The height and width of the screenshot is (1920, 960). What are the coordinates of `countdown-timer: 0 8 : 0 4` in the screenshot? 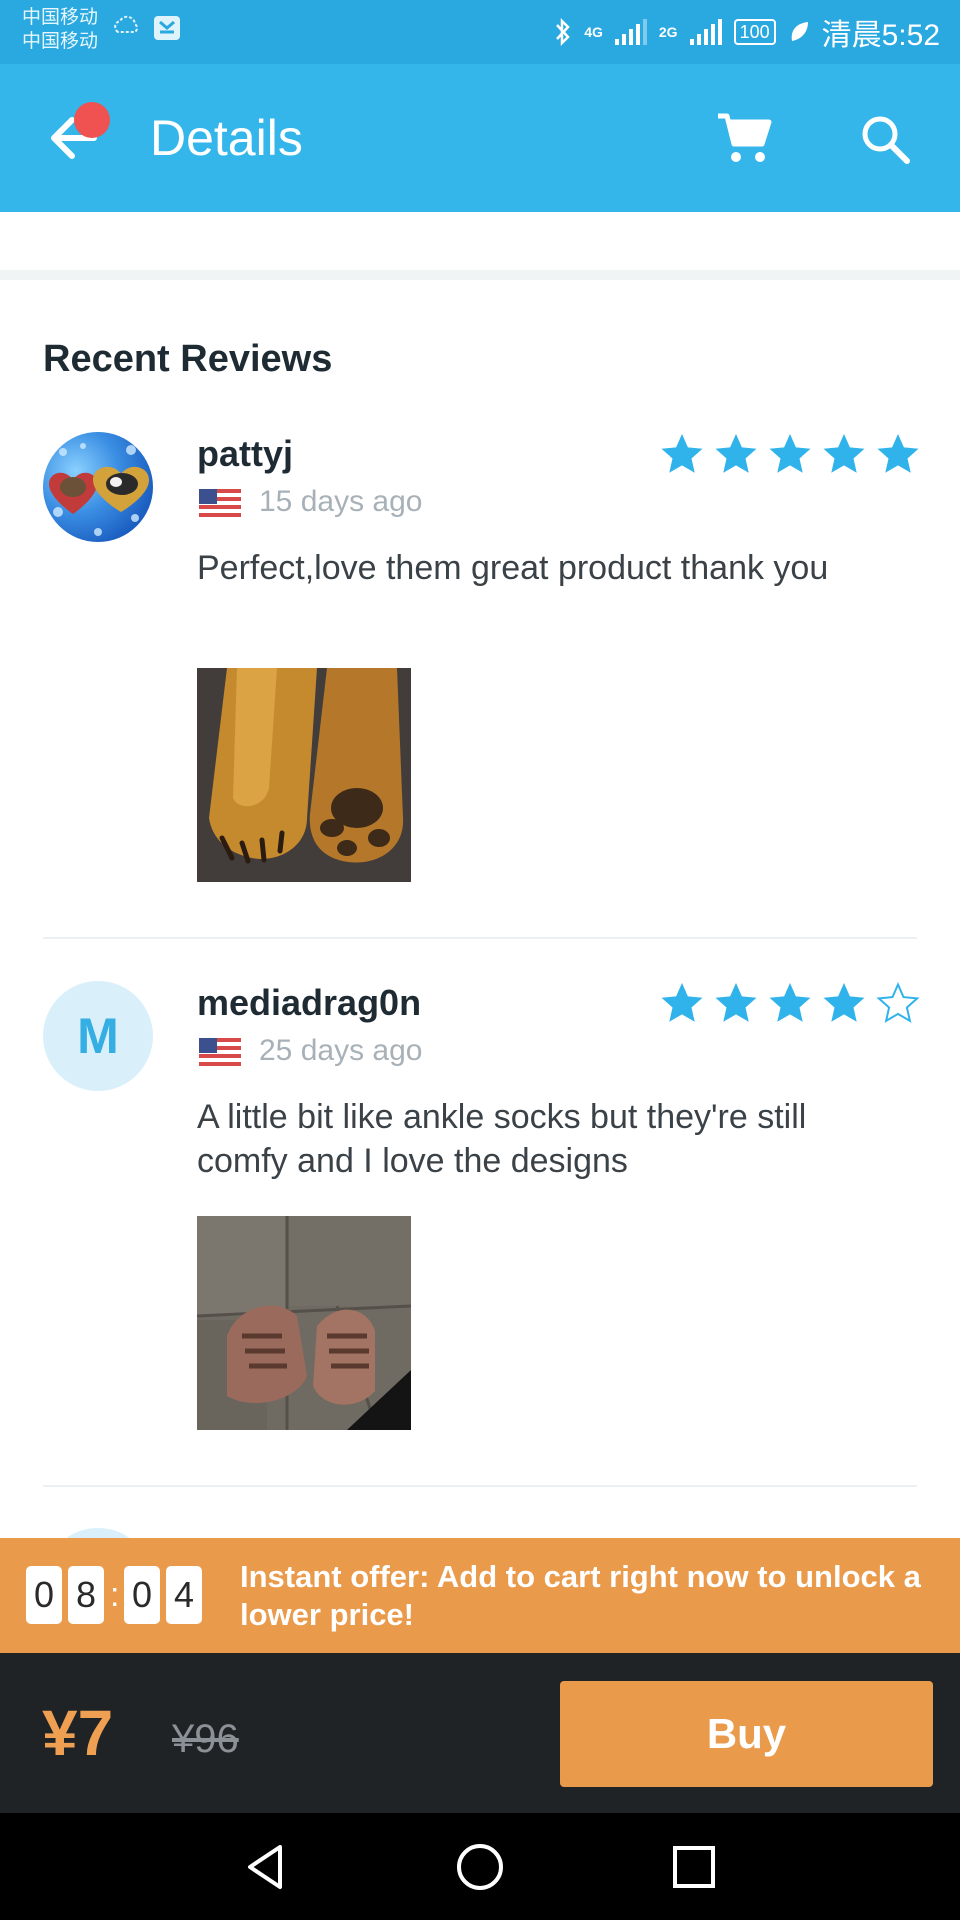 It's located at (114, 1595).